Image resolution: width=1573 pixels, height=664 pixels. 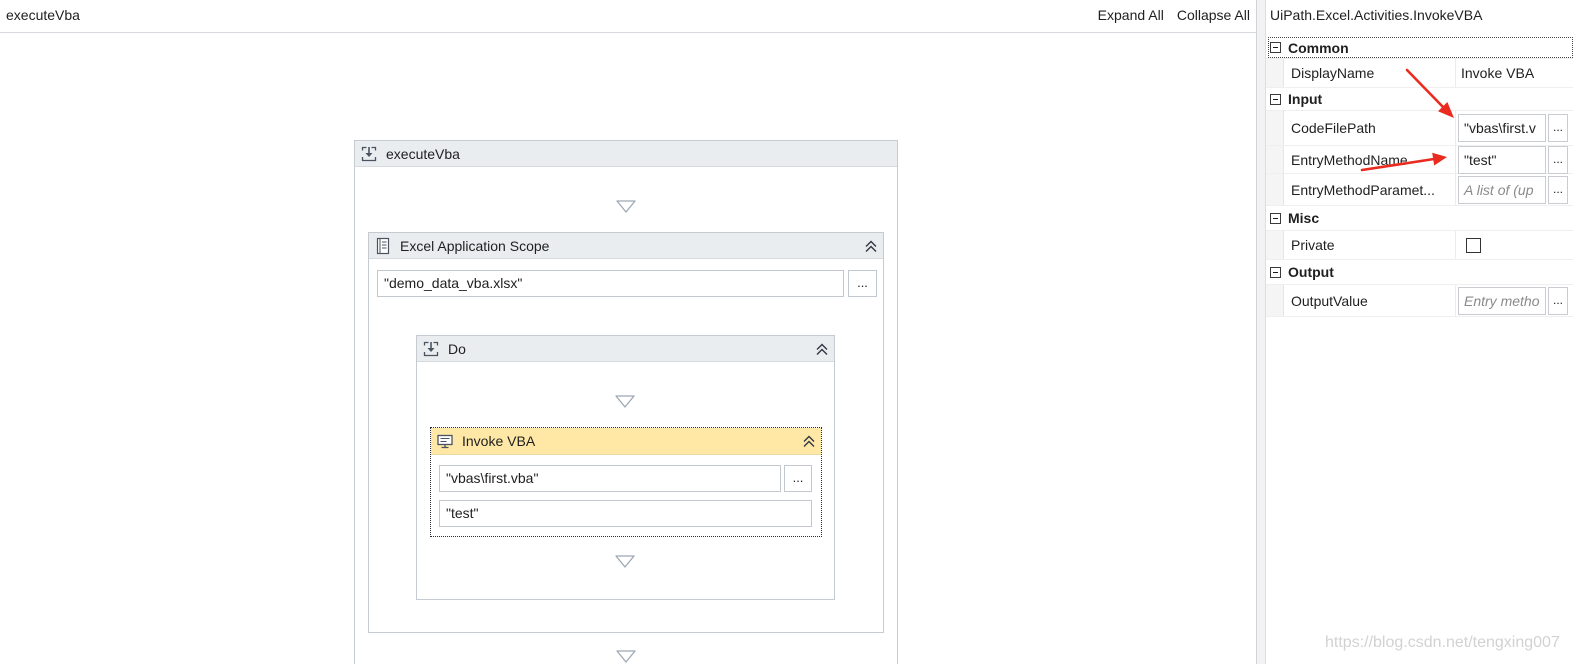 I want to click on collapse-all-button: Collapse All, so click(x=1213, y=15).